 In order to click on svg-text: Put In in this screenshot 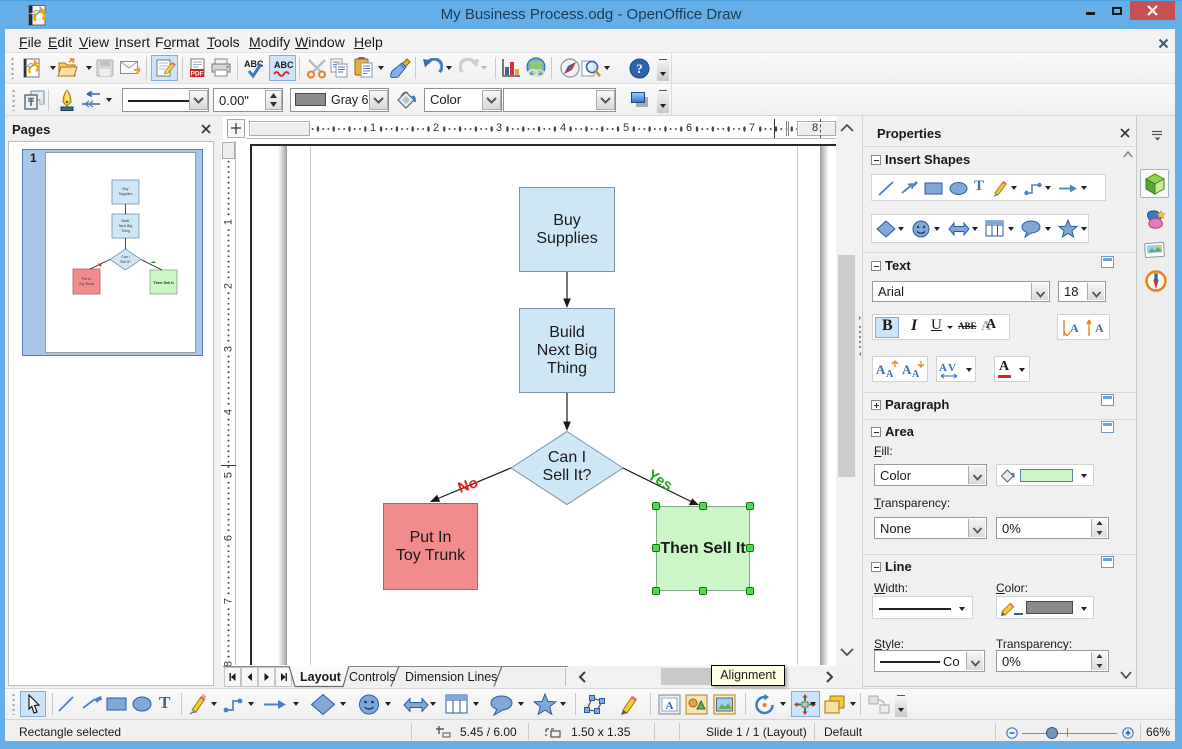, I will do `click(86, 279)`.